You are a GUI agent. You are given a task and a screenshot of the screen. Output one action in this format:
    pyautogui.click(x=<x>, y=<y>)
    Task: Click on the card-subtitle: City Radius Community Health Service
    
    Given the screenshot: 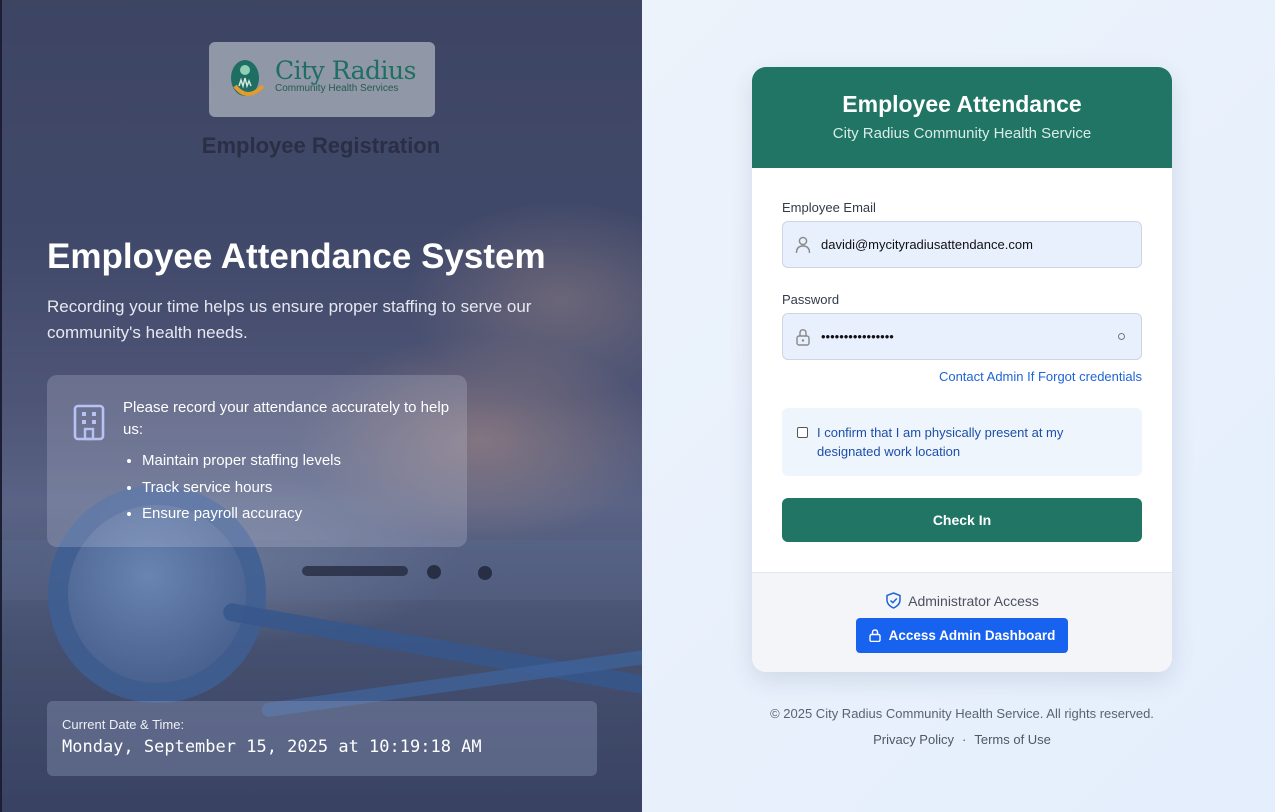 What is the action you would take?
    pyautogui.click(x=962, y=133)
    